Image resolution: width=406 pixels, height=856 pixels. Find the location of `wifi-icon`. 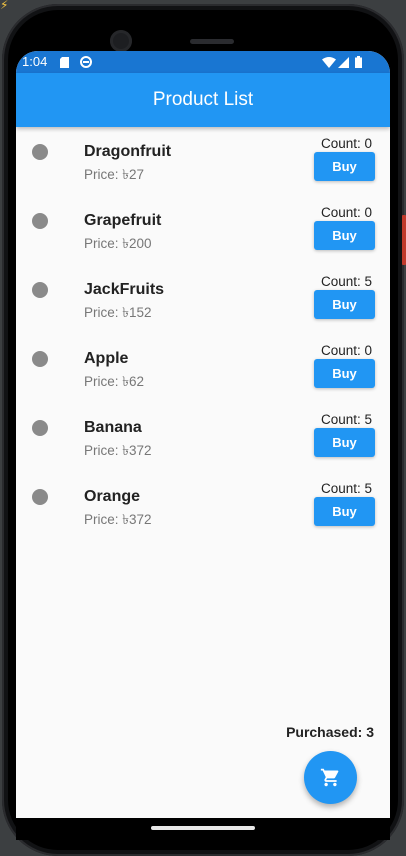

wifi-icon is located at coordinates (329, 62).